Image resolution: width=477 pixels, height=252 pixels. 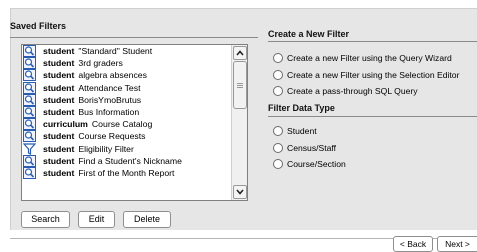 I want to click on filter-name: Attendance Test, so click(x=109, y=87).